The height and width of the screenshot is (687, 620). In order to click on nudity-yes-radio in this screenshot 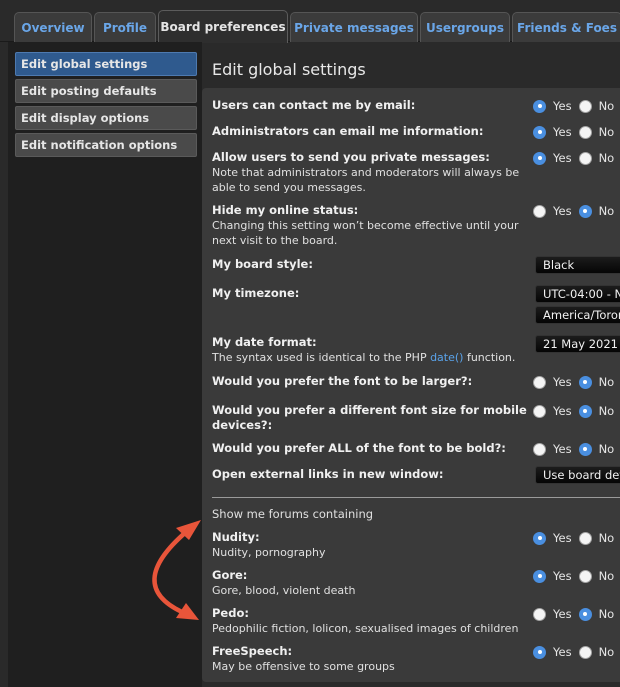, I will do `click(539, 538)`.